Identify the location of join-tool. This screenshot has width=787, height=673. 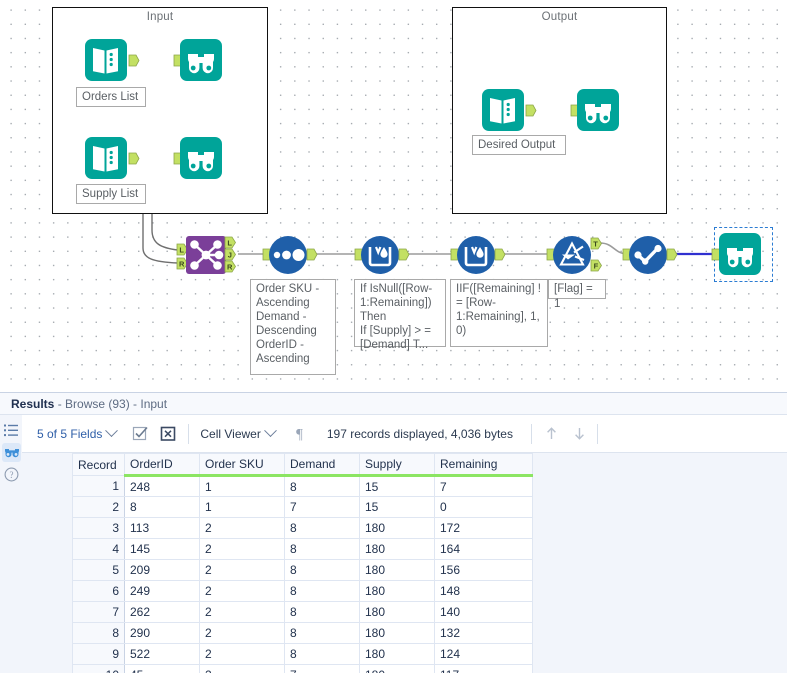
(206, 255).